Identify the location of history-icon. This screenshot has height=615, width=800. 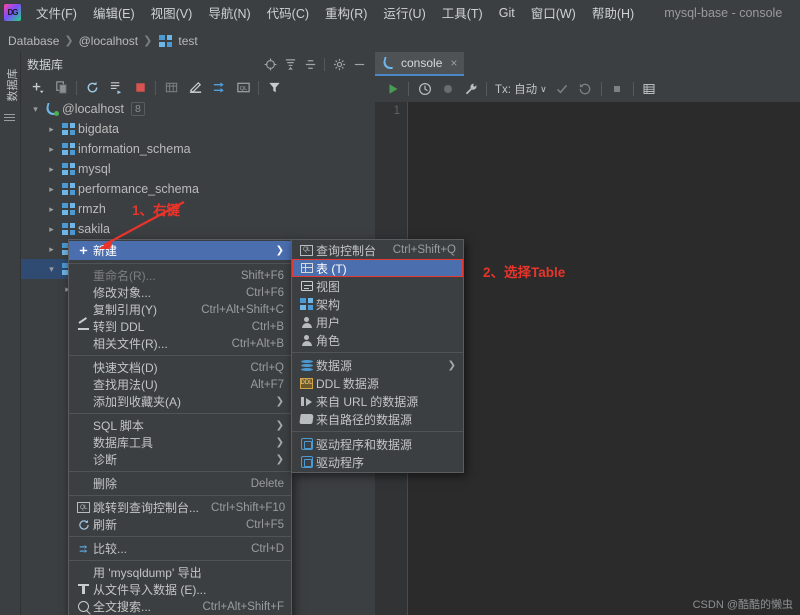
(424, 89).